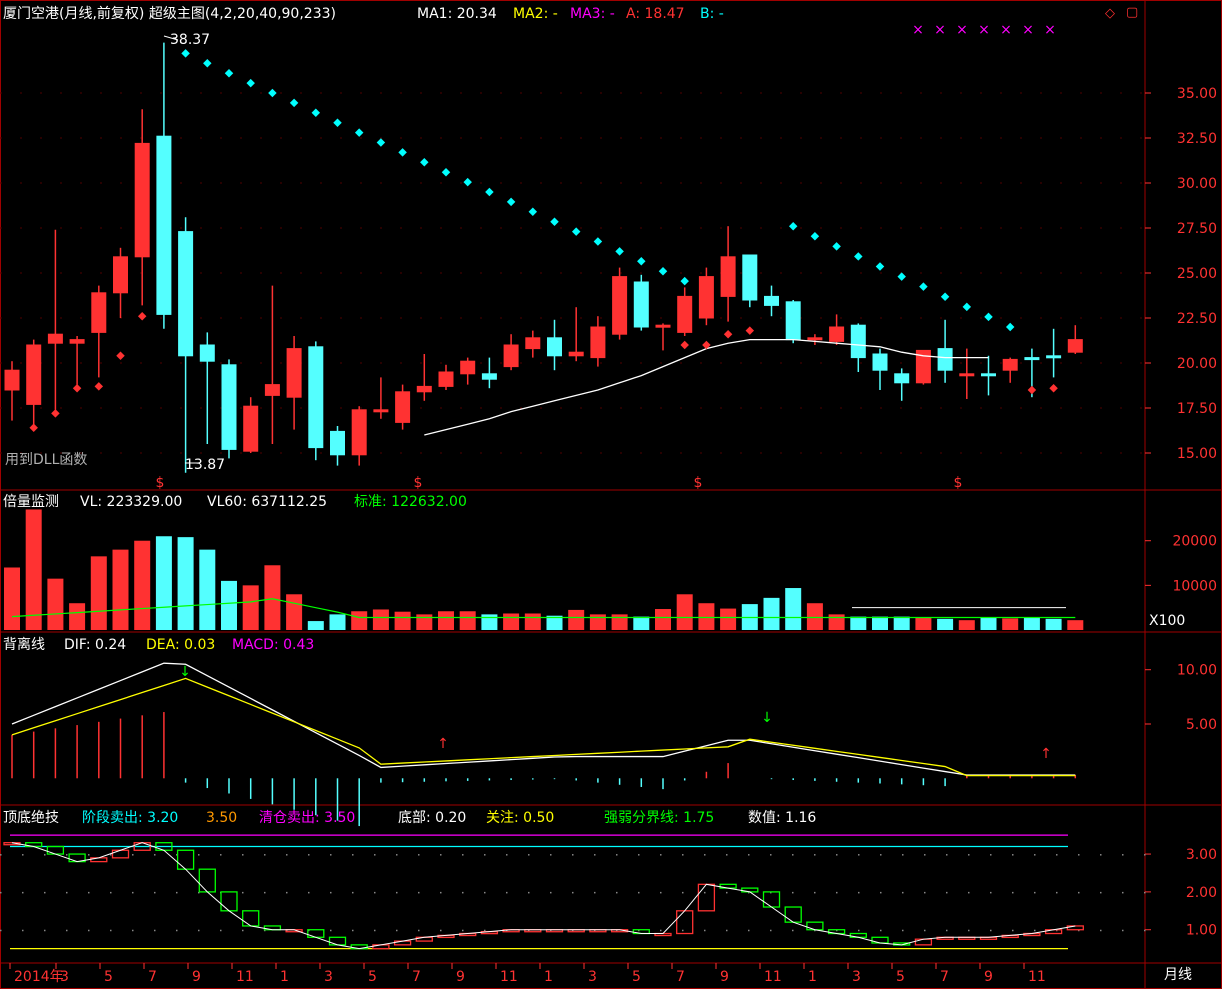  I want to click on x-tick-label: 1, so click(284, 977).